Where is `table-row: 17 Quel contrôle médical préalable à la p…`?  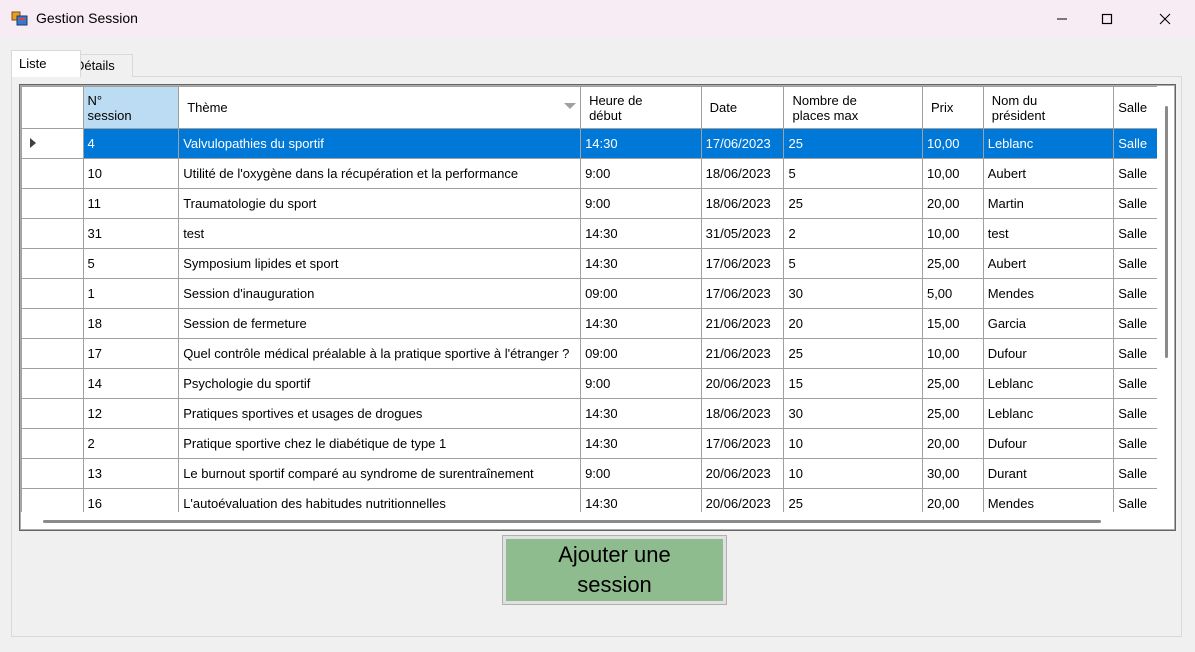
table-row: 17 Quel contrôle médical préalable à la p… is located at coordinates (597, 353).